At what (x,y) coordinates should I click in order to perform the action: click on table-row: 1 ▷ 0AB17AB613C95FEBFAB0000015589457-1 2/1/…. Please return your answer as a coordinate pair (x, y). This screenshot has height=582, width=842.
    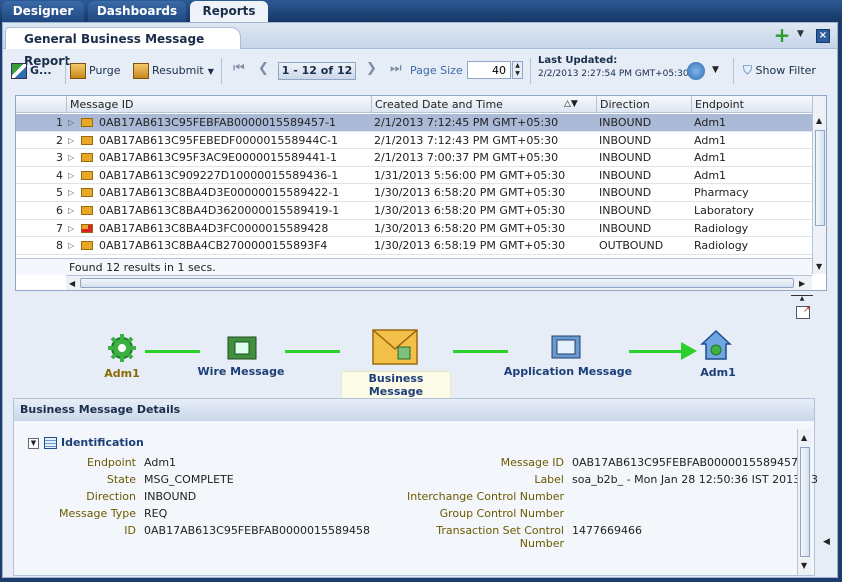
    Looking at the image, I should click on (414, 123).